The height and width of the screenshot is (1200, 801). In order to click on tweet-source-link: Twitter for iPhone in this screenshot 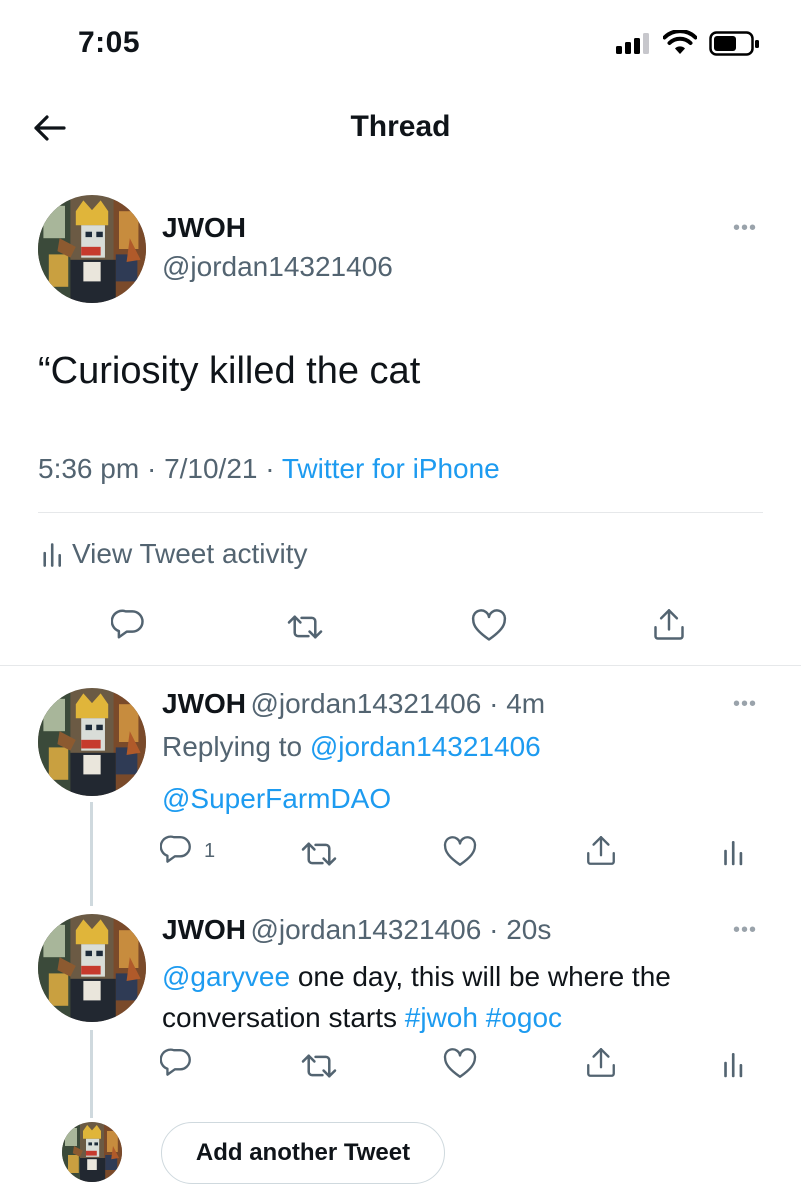, I will do `click(391, 468)`.